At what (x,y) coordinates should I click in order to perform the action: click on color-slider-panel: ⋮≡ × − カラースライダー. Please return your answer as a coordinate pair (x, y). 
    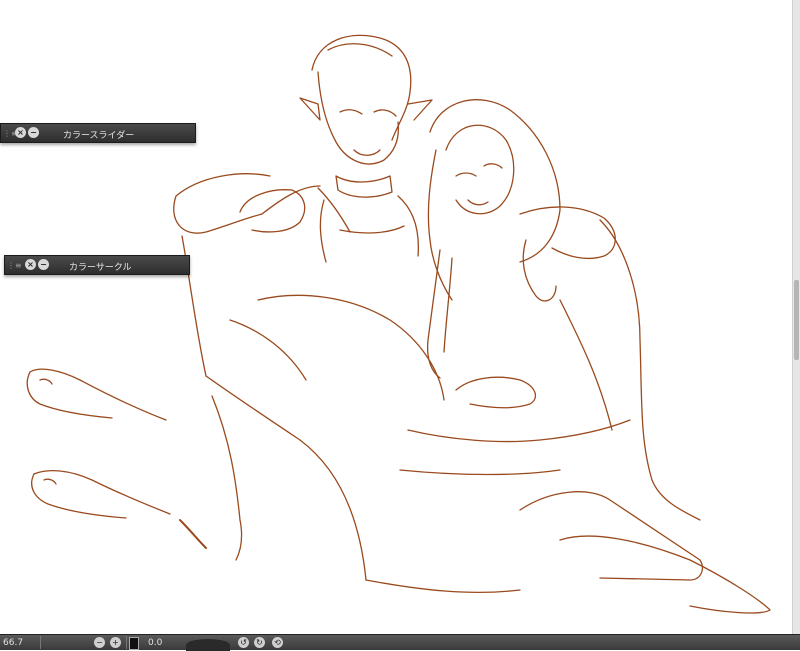
    Looking at the image, I should click on (98, 133).